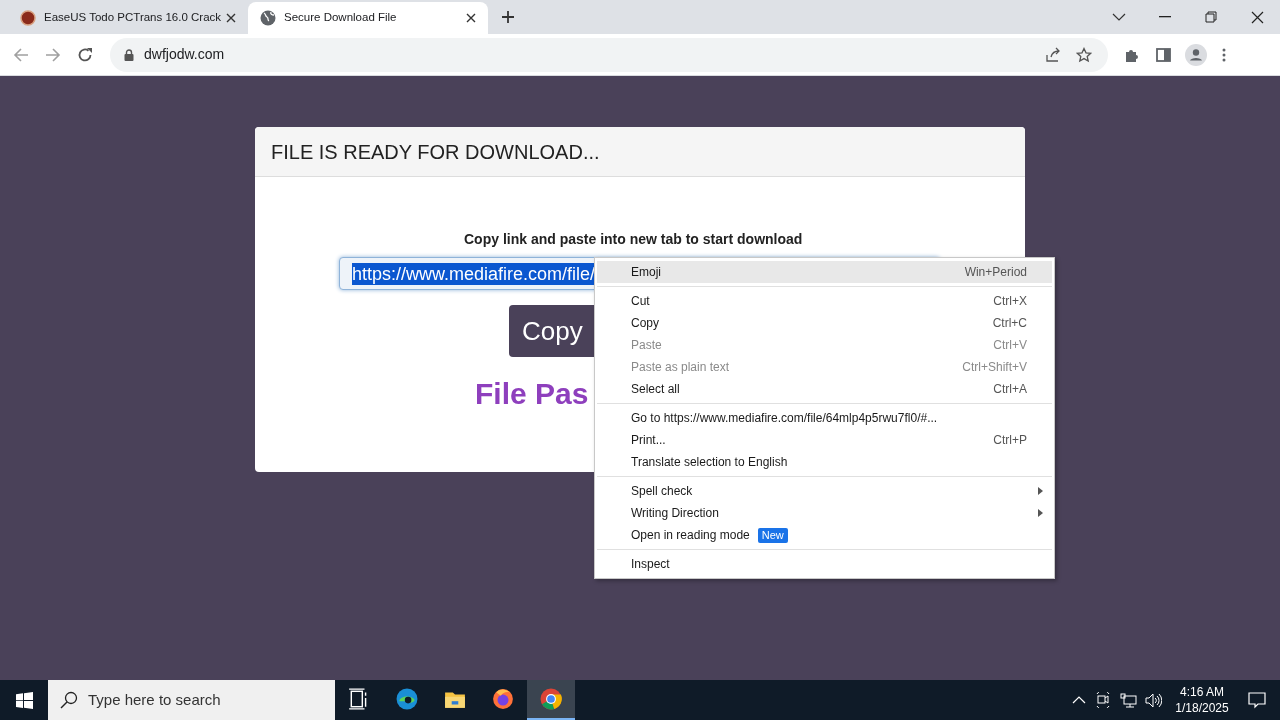 The height and width of the screenshot is (720, 1280). I want to click on lock-icon, so click(129, 54).